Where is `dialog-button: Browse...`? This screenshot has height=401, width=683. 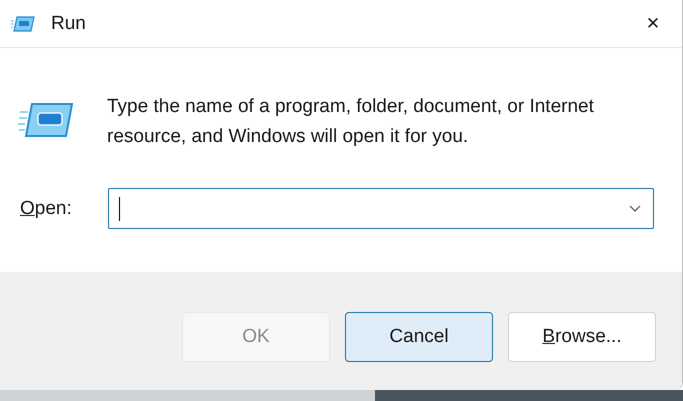 dialog-button: Browse... is located at coordinates (582, 337).